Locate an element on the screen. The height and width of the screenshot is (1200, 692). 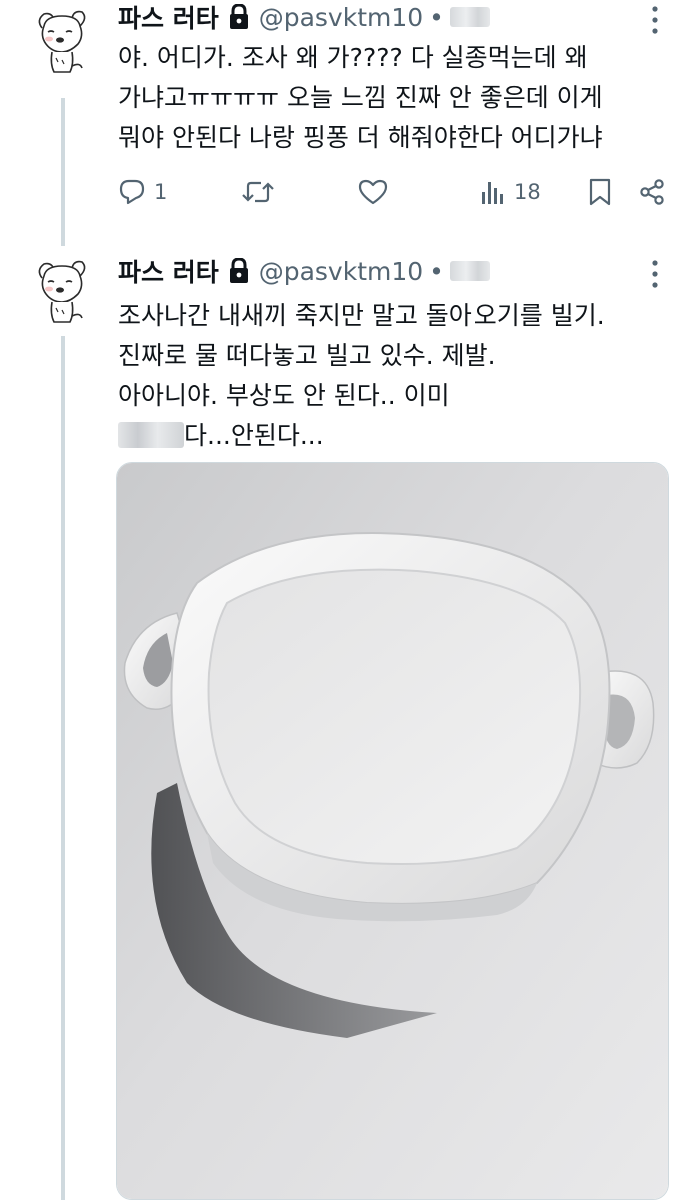
tweet-text-line: 뭐야 안된다 나랑 핑퐁 더 해줘야한다 어디가냐 is located at coordinates (360, 137).